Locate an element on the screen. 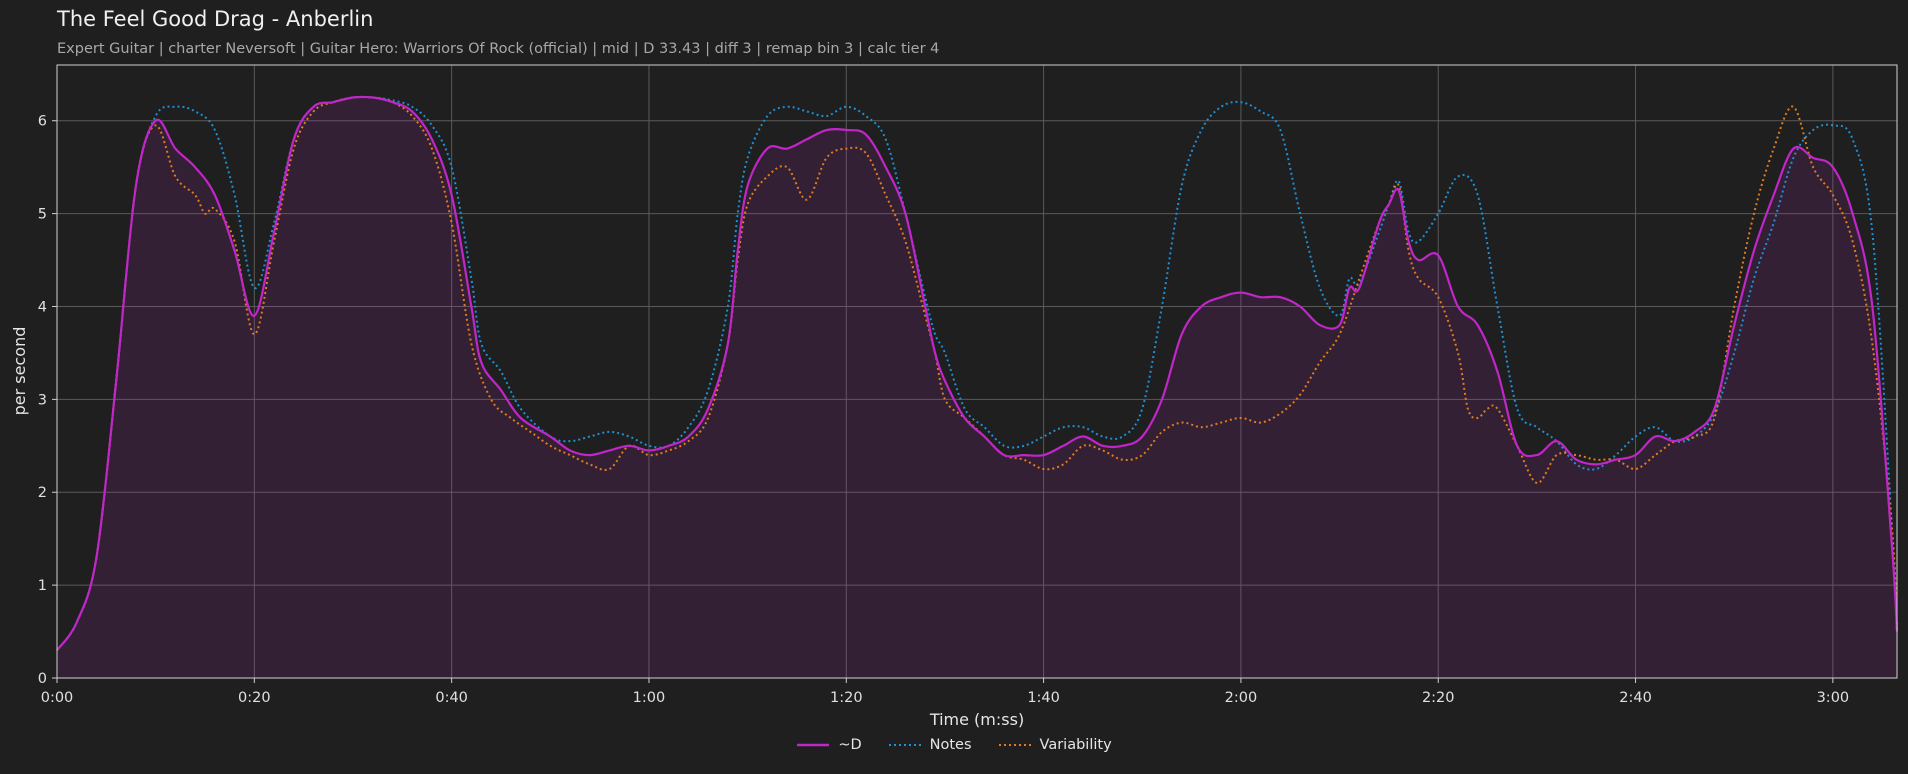 The image size is (1908, 774). x-tick-label: 0:00 is located at coordinates (57, 698).